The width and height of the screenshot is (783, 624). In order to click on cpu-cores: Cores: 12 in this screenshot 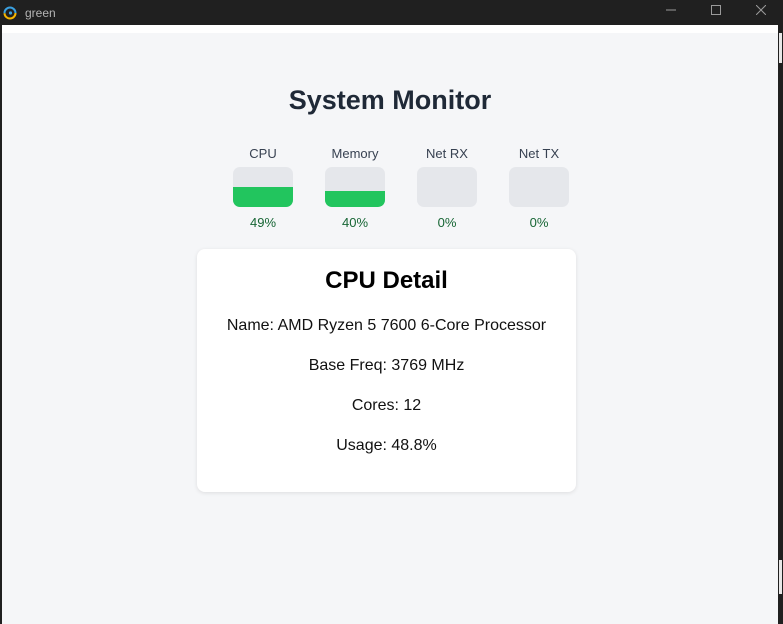, I will do `click(386, 405)`.